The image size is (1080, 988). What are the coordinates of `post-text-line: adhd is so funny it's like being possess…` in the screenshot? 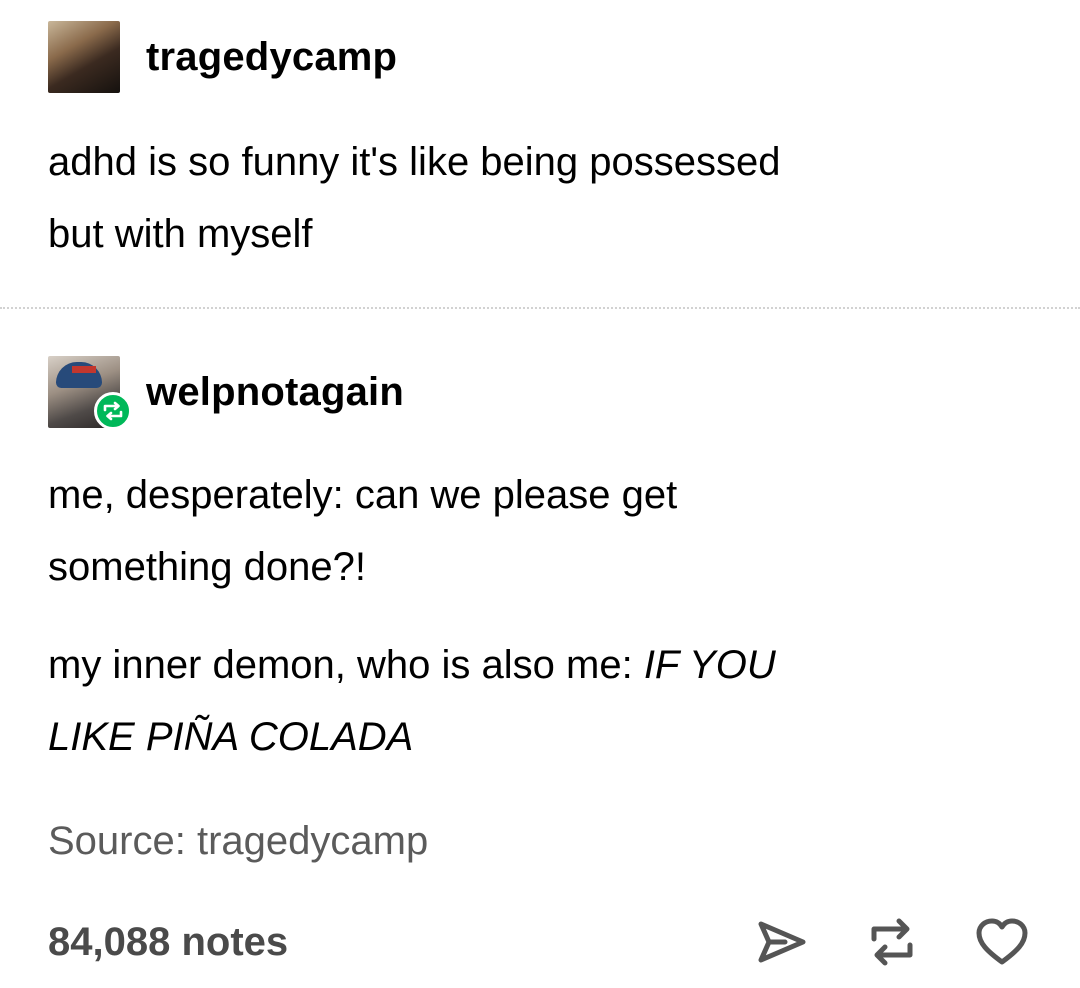 It's located at (414, 162).